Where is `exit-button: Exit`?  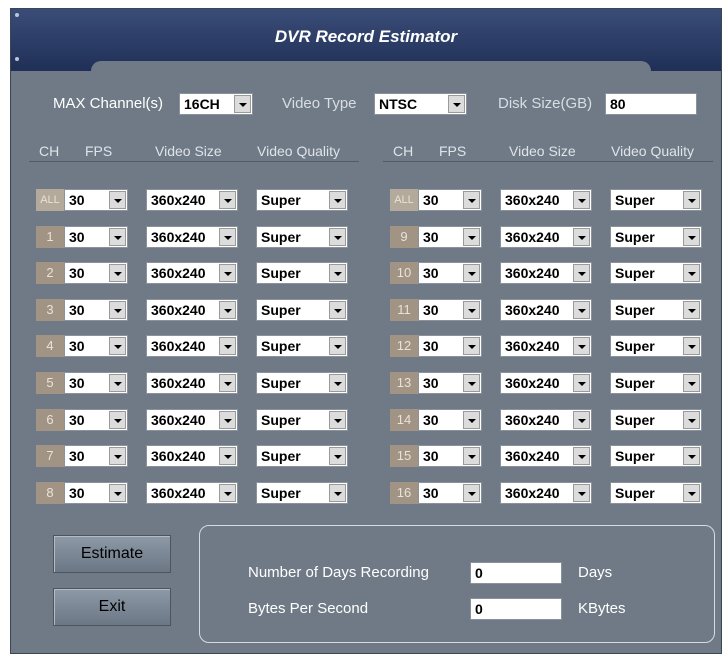 exit-button: Exit is located at coordinates (112, 607).